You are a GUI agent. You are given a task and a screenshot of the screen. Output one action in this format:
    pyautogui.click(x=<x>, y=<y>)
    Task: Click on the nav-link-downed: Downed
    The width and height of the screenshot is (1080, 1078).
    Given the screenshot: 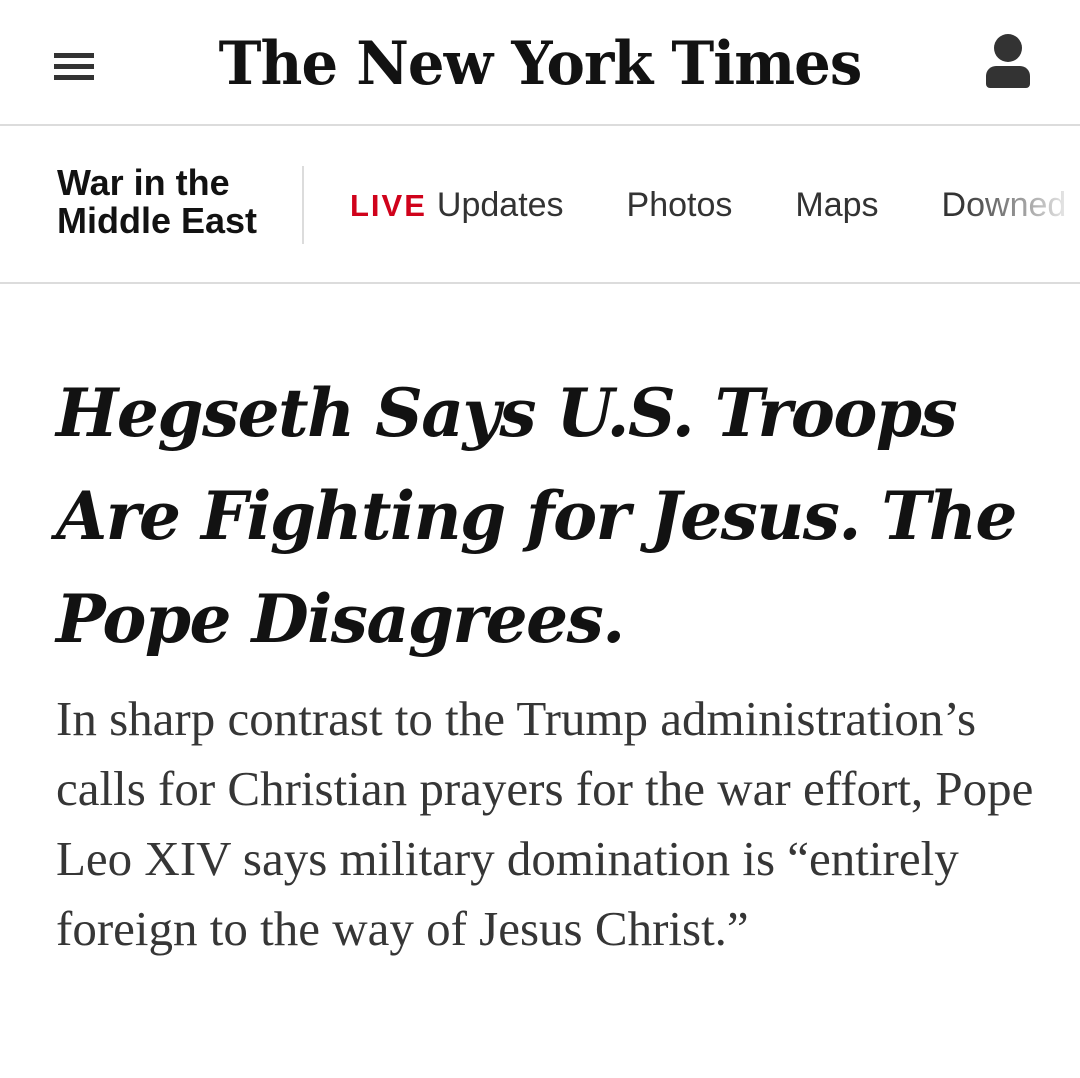 What is the action you would take?
    pyautogui.click(x=1004, y=205)
    